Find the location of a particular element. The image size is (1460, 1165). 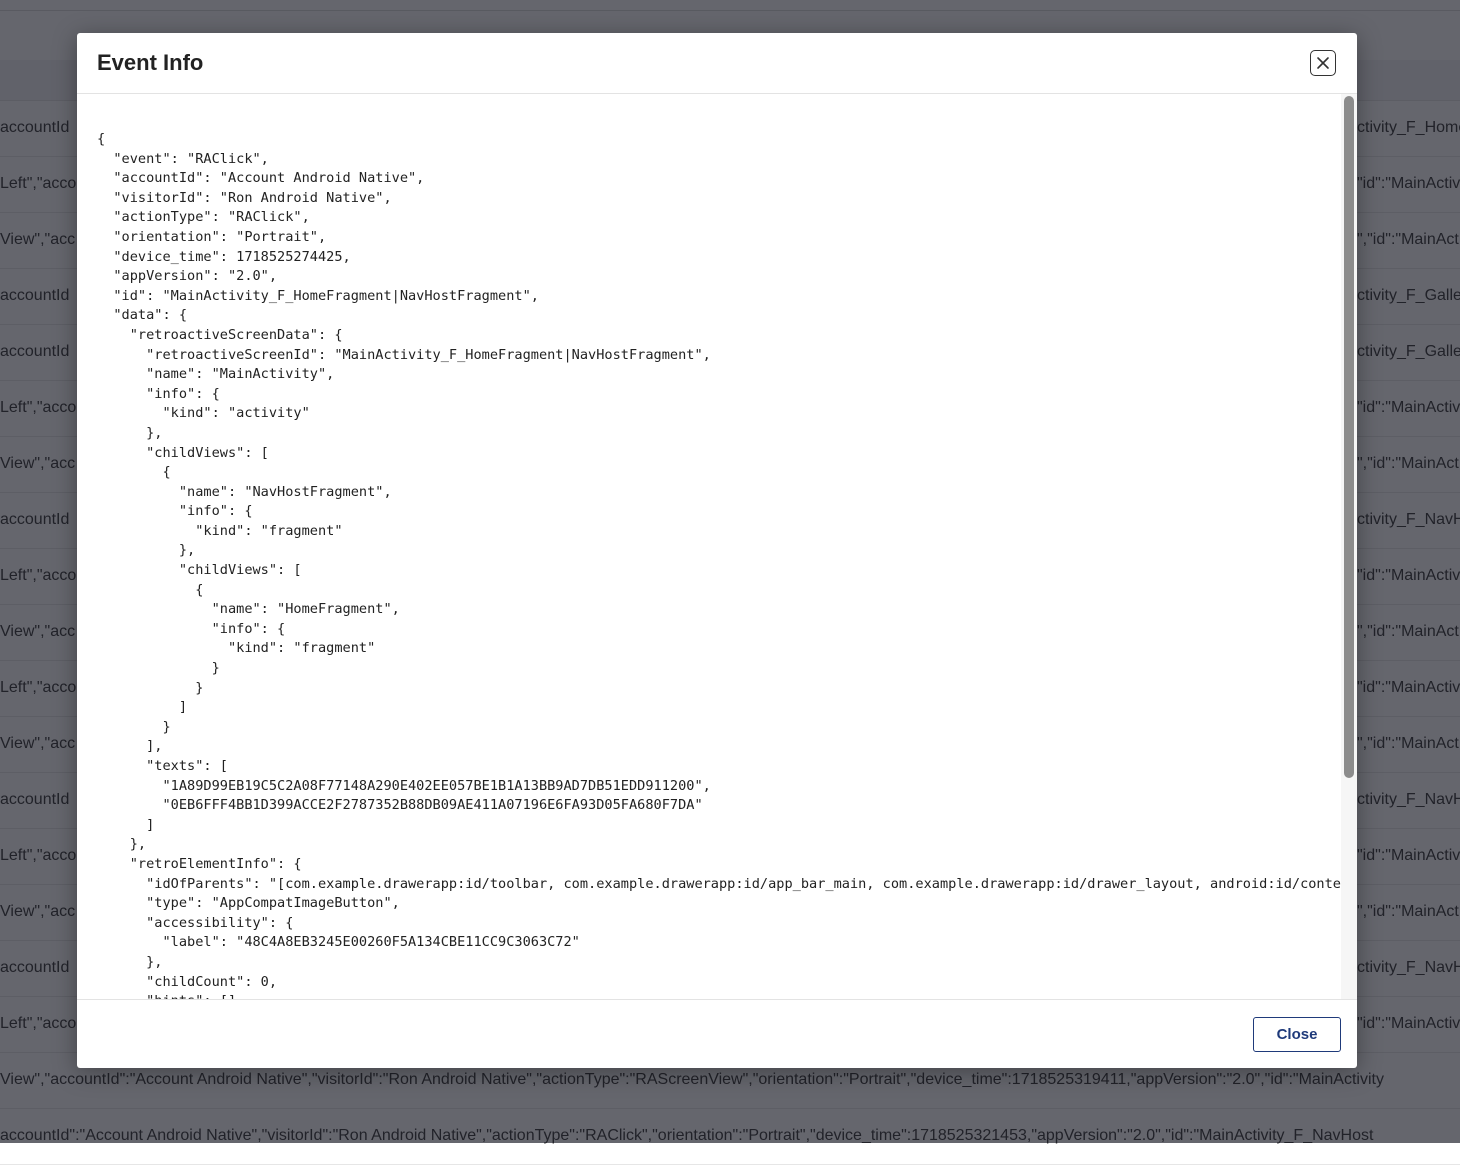

dialog-title: Event Info is located at coordinates (150, 62).